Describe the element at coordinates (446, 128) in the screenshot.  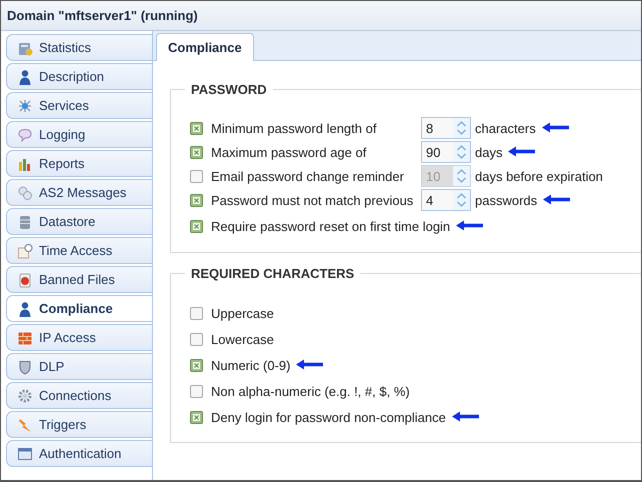
I see `number-spinner: 8` at that location.